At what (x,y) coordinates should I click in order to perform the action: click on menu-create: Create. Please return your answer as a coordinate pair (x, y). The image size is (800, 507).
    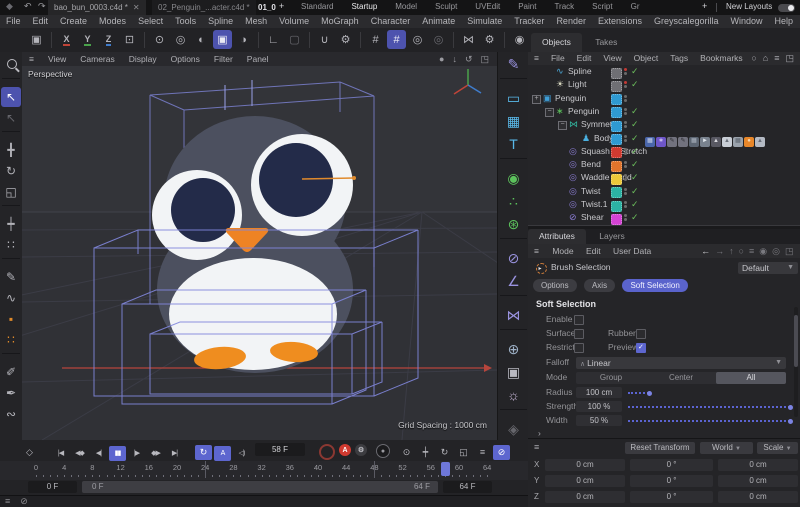
    Looking at the image, I should click on (73, 21).